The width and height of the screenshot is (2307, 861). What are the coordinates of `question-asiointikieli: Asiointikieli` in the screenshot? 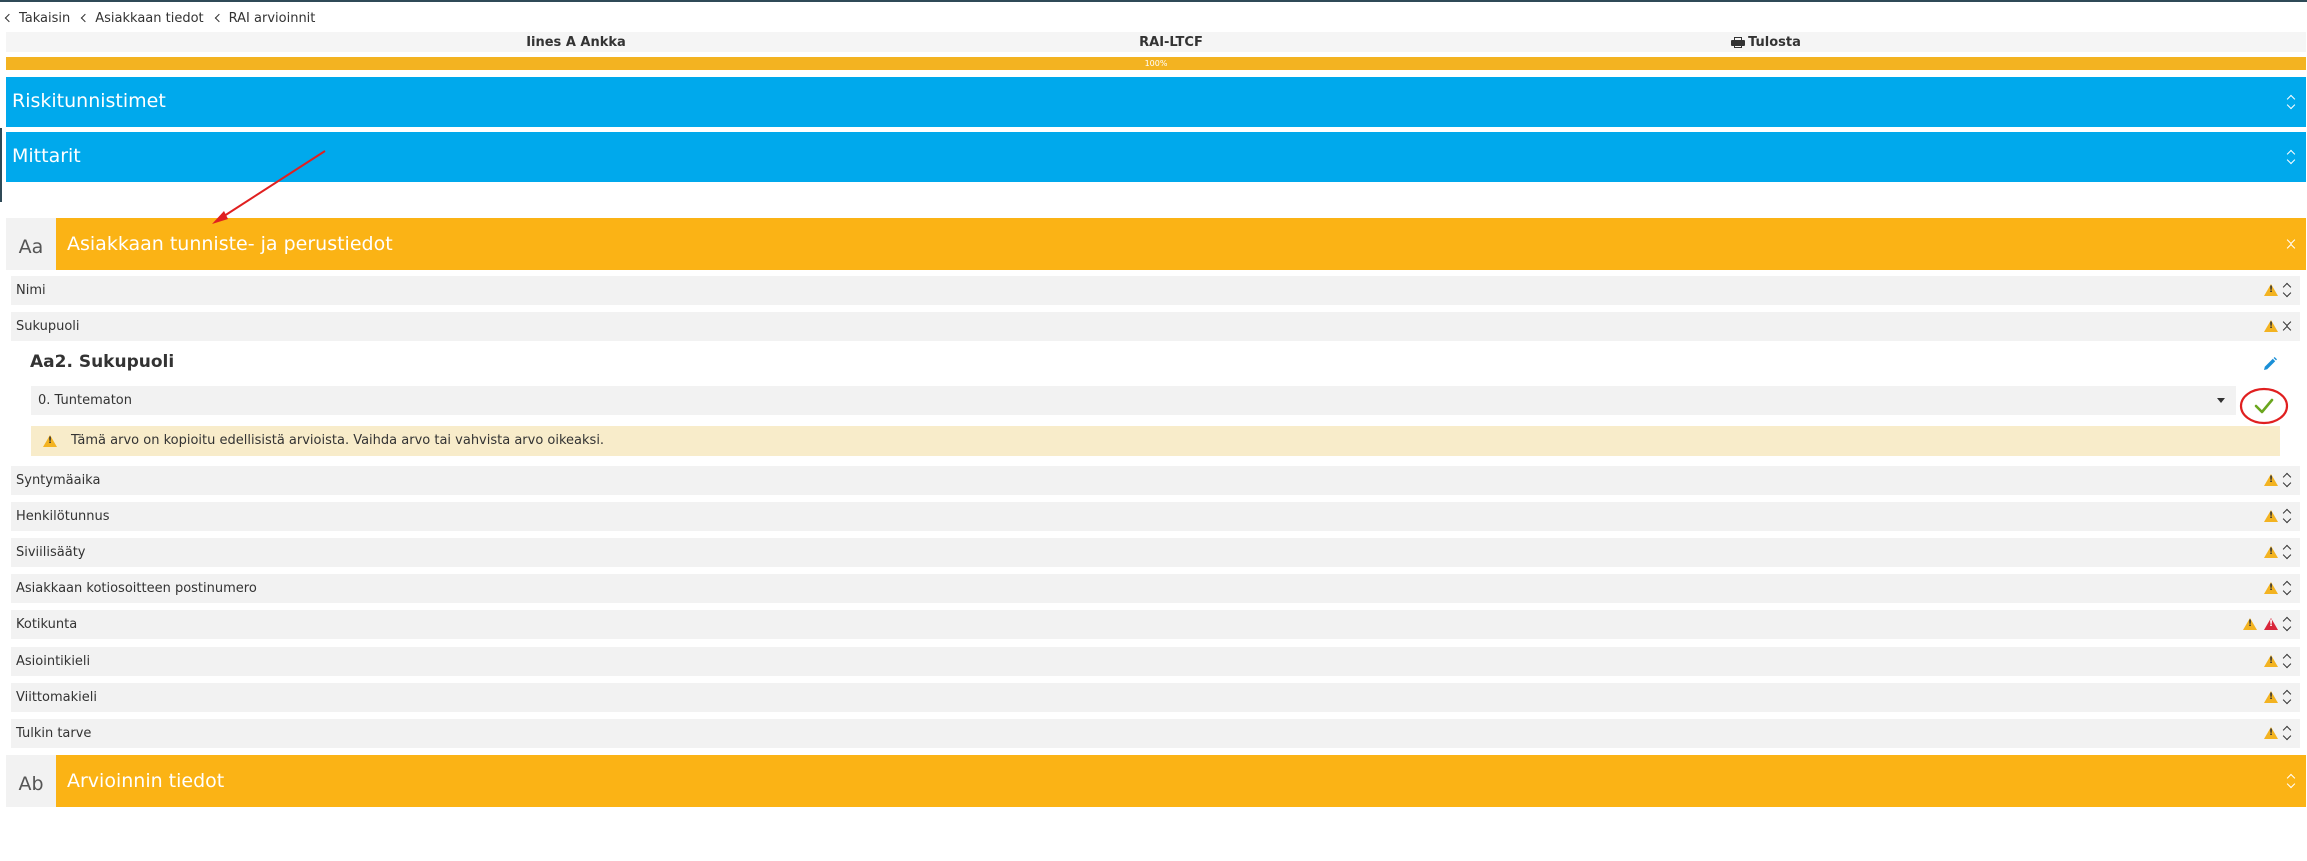 It's located at (1155, 661).